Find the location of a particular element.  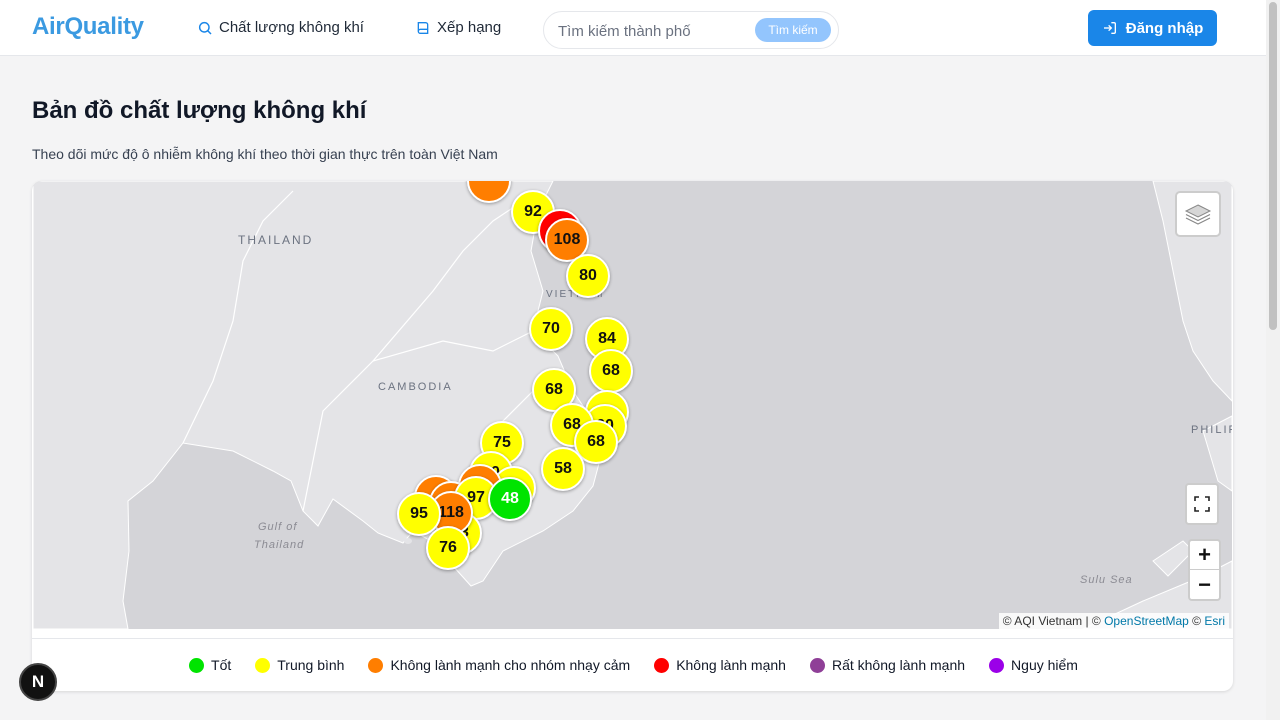

next-dev-badge: N is located at coordinates (38, 682).